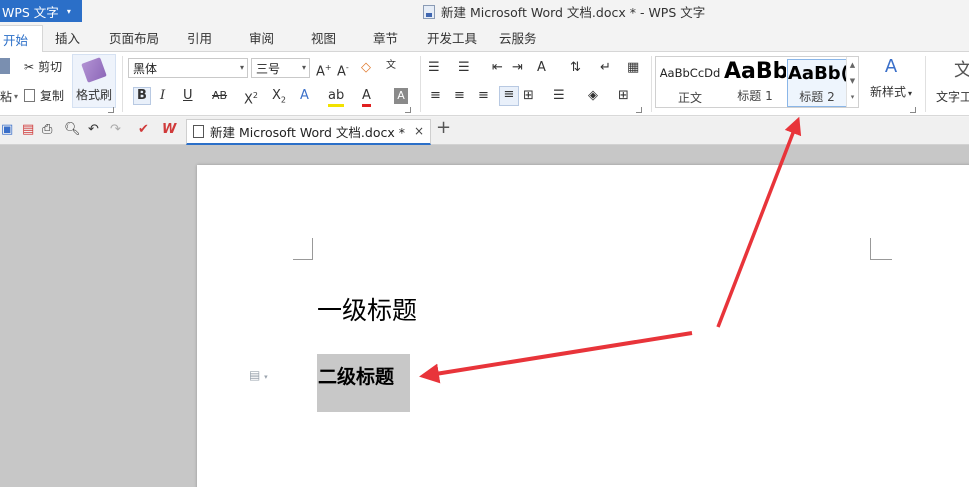 This screenshot has height=487, width=969. What do you see at coordinates (483, 96) in the screenshot?
I see `align-right-icon: ≡` at bounding box center [483, 96].